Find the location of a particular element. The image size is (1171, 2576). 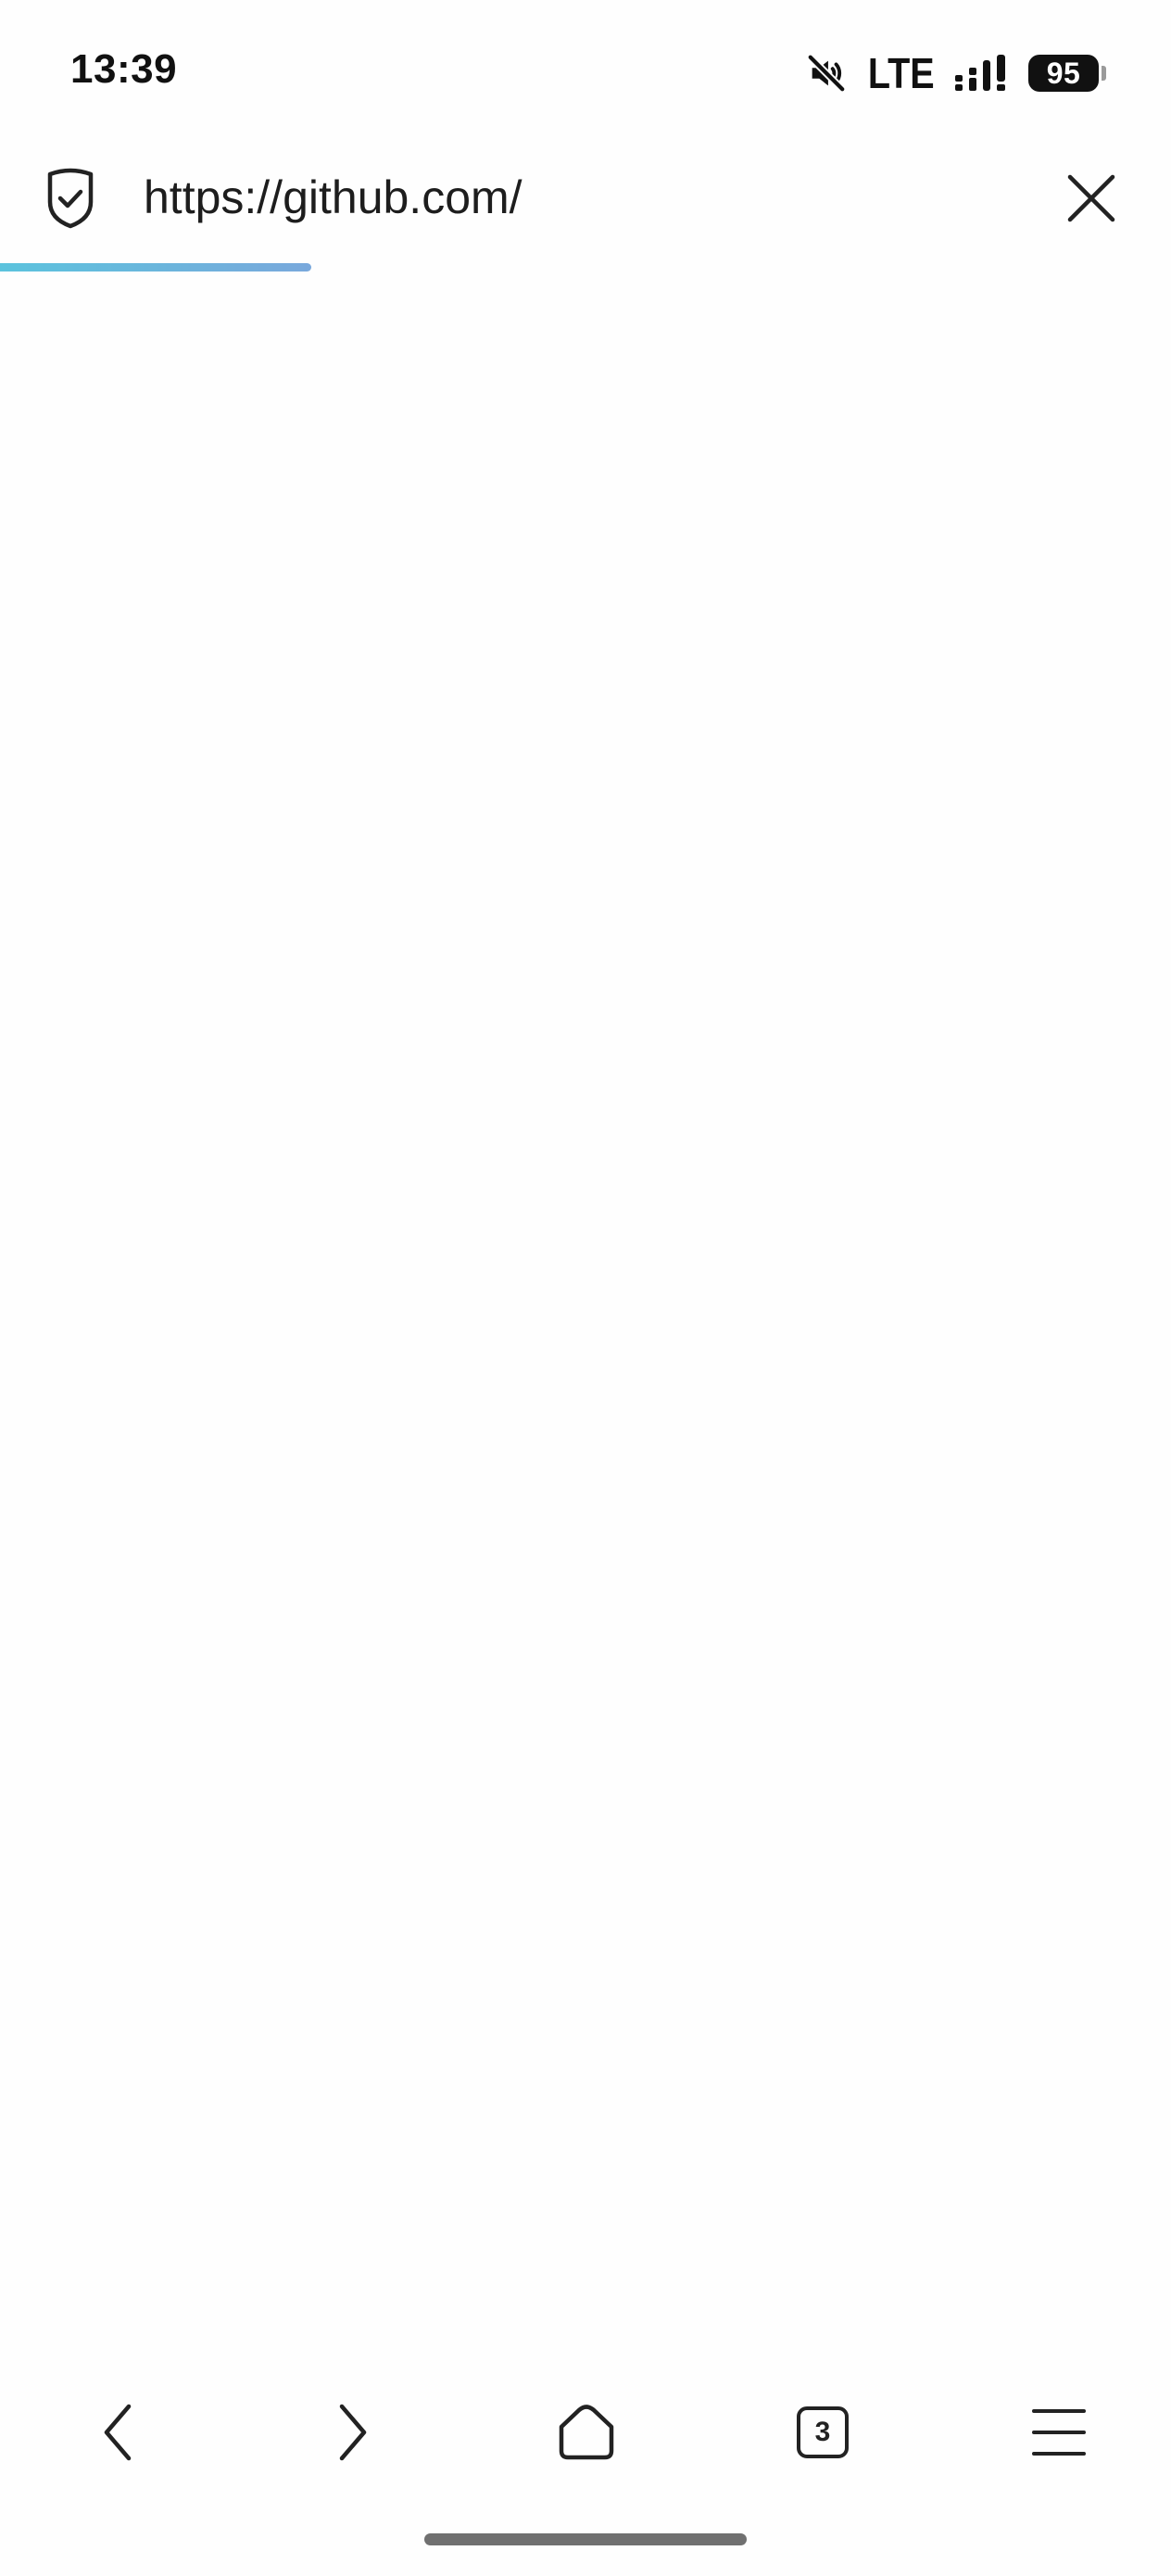

battery-tip is located at coordinates (1104, 73).